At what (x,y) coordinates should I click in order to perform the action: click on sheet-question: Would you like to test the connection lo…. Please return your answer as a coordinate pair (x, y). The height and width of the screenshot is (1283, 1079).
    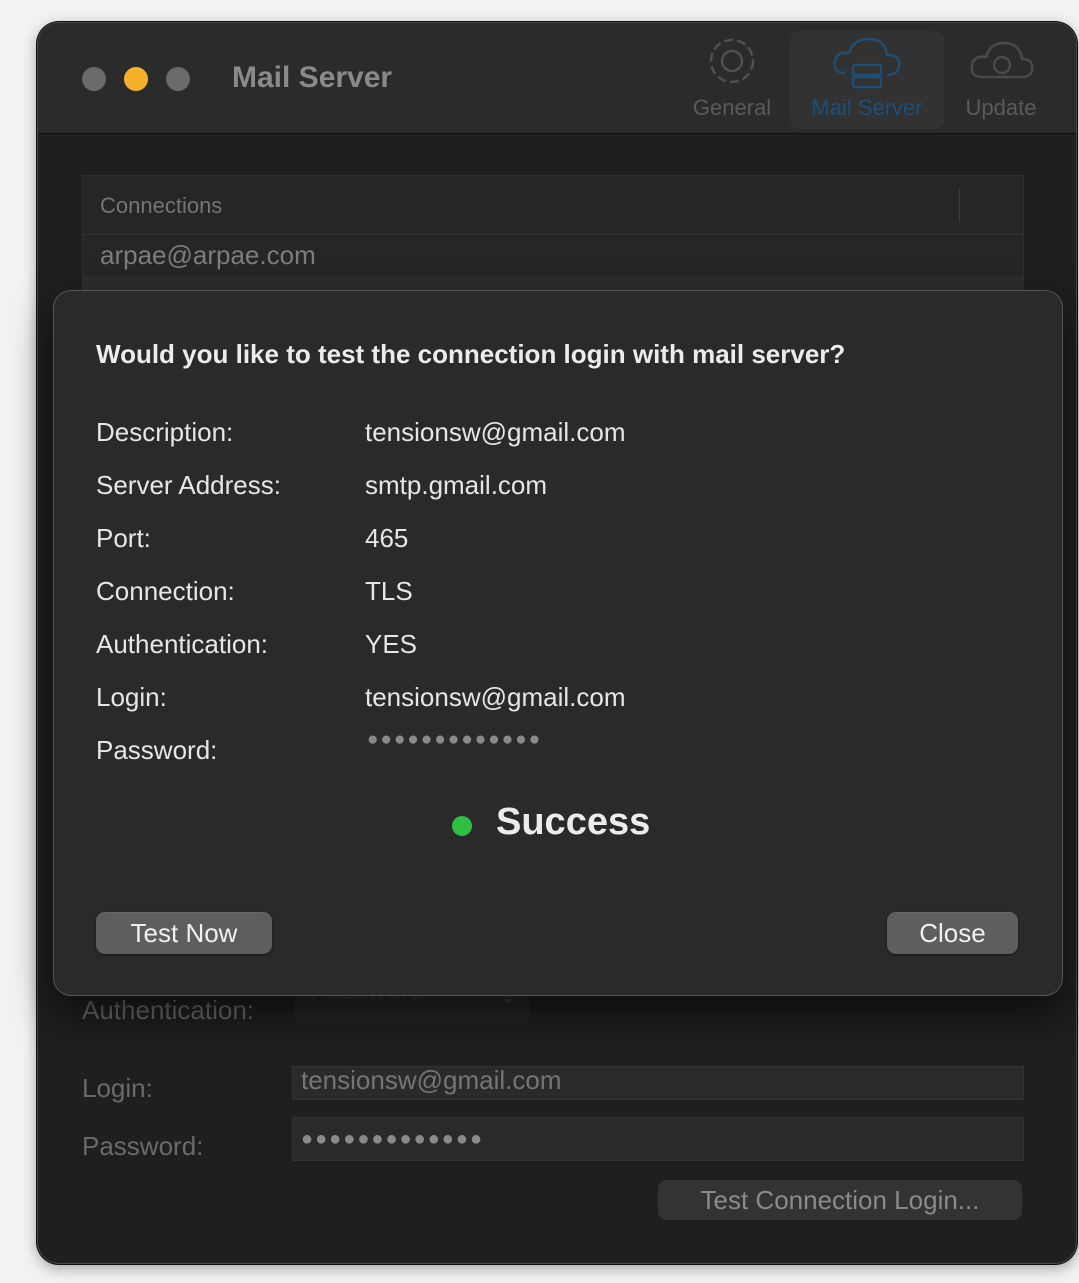
    Looking at the image, I should click on (471, 354).